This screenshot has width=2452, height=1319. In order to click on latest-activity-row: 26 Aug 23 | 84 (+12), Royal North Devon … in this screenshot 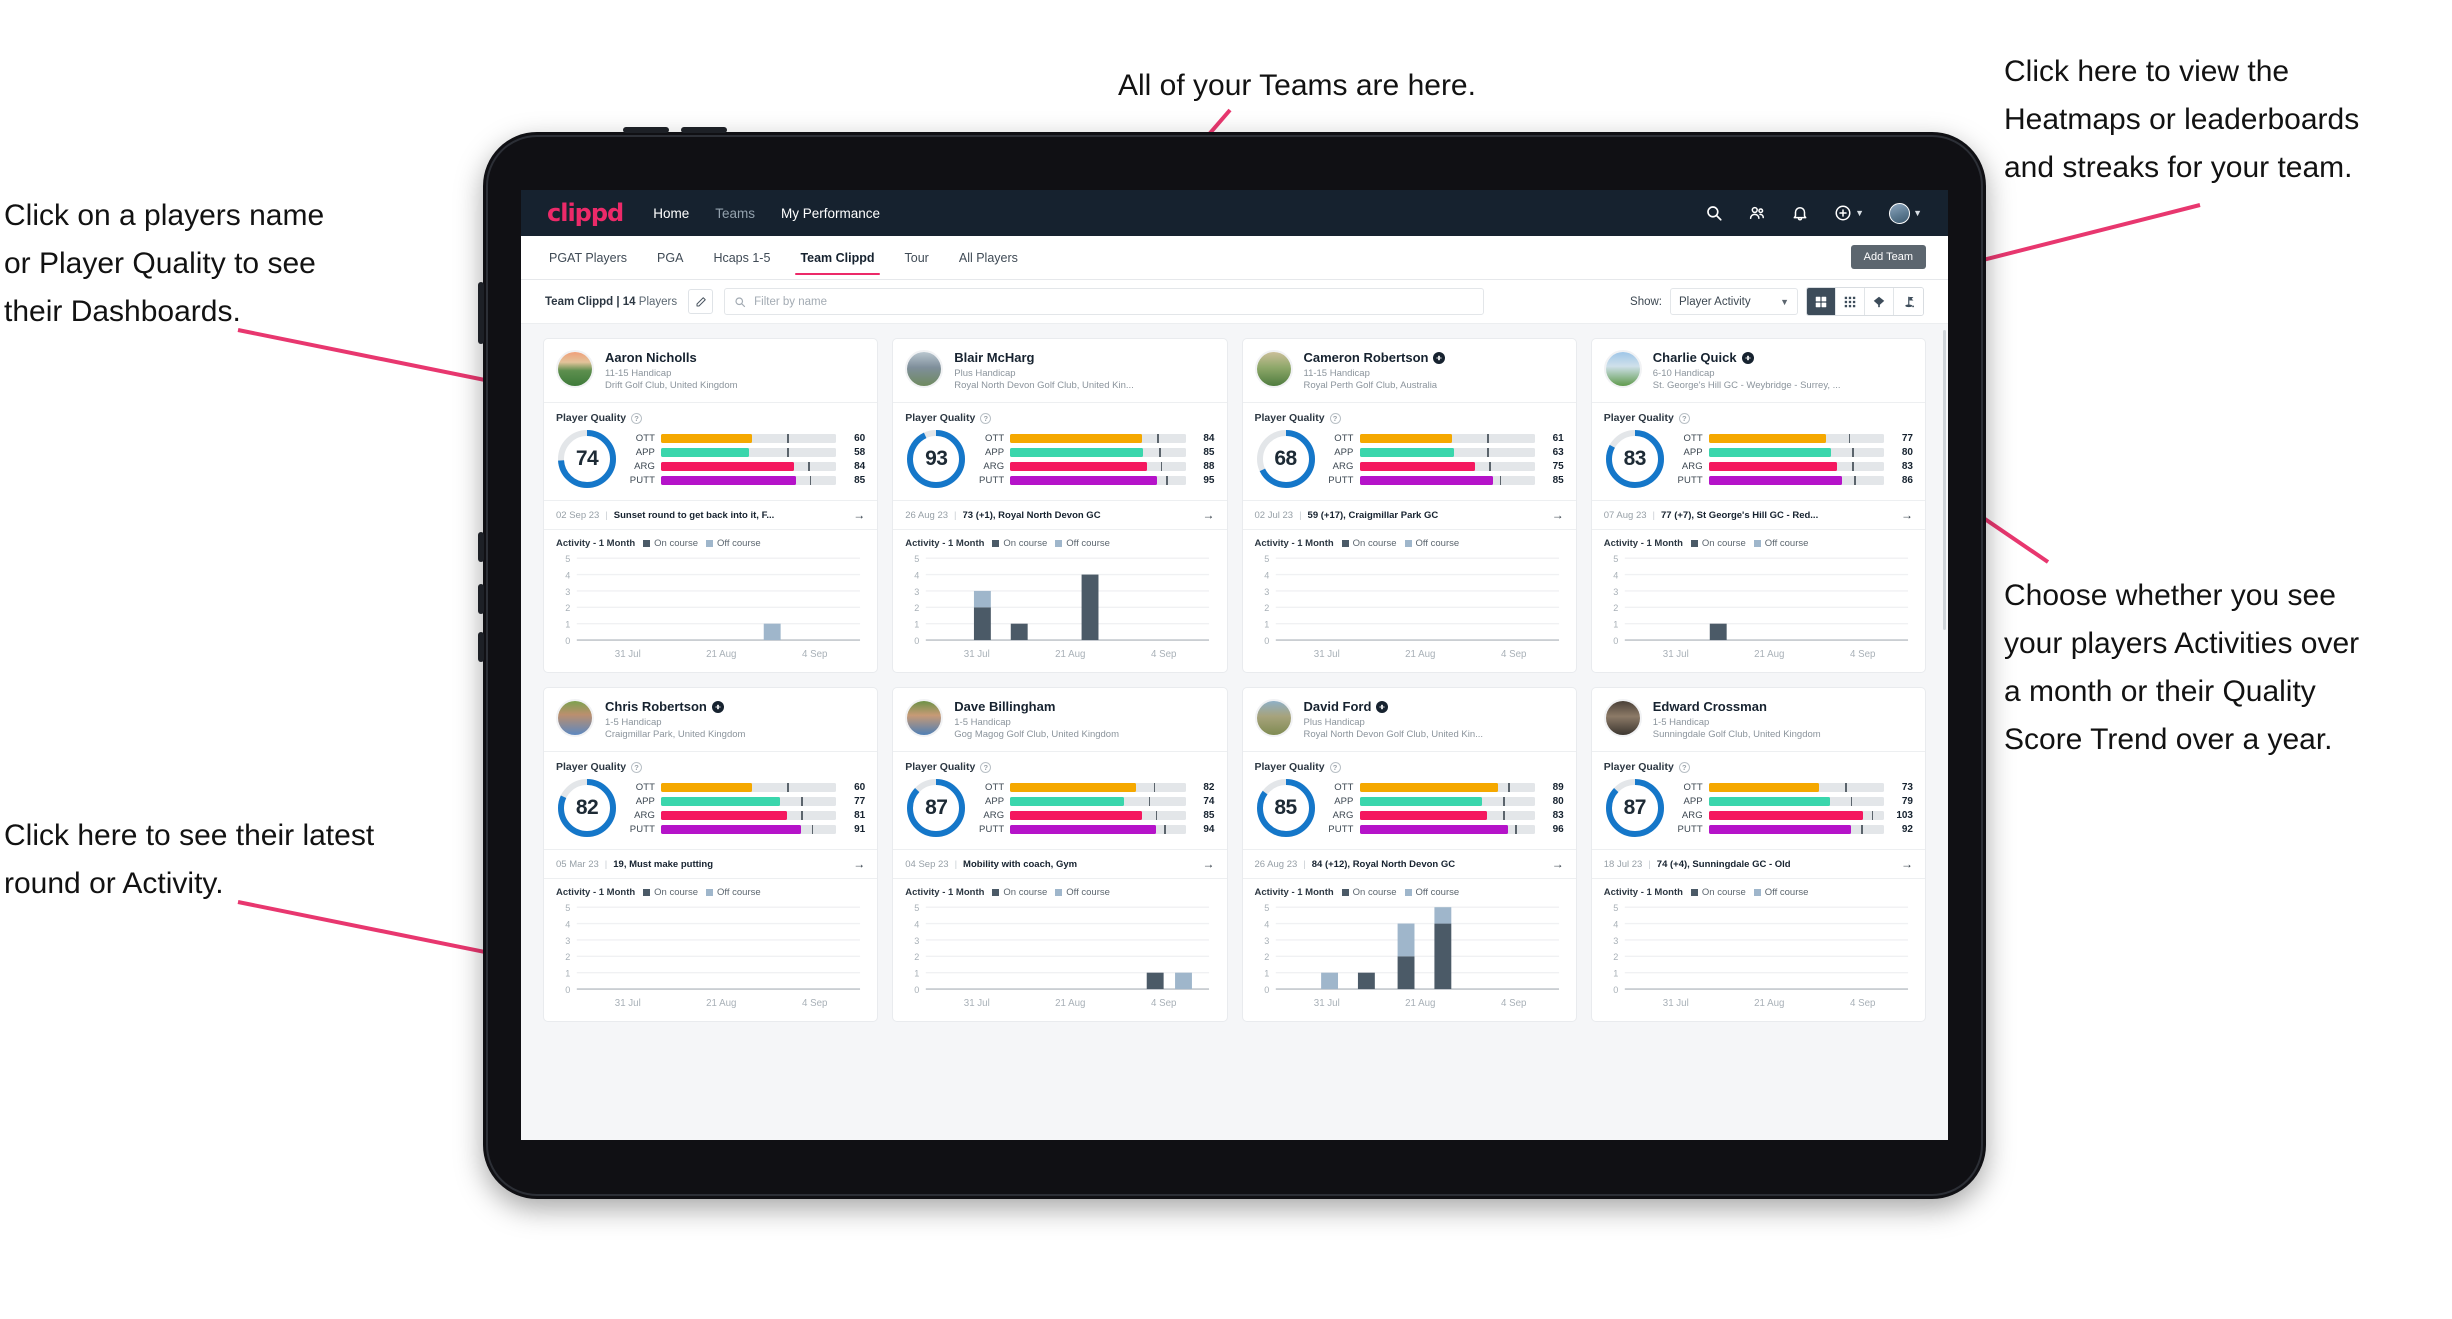, I will do `click(1409, 864)`.